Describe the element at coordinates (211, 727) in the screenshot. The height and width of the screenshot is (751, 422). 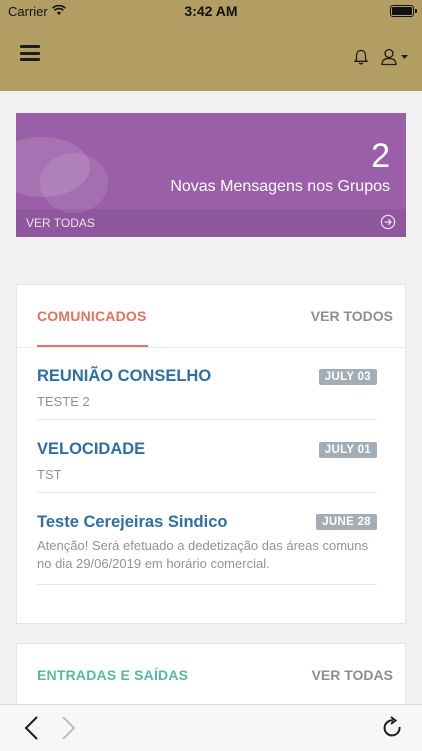
I see `browser-toolbar` at that location.